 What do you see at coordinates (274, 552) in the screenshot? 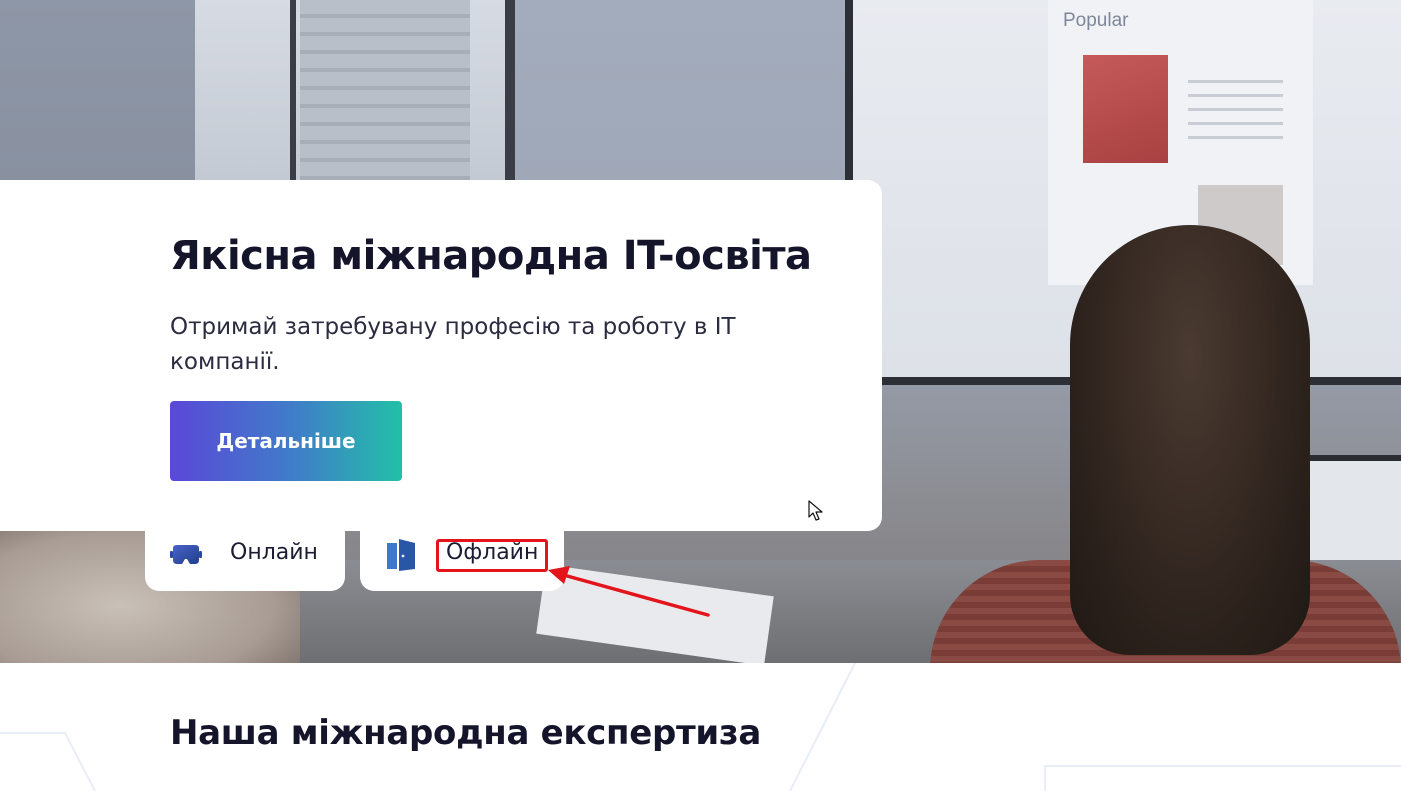
I see `tab-online-label: Онлайн` at bounding box center [274, 552].